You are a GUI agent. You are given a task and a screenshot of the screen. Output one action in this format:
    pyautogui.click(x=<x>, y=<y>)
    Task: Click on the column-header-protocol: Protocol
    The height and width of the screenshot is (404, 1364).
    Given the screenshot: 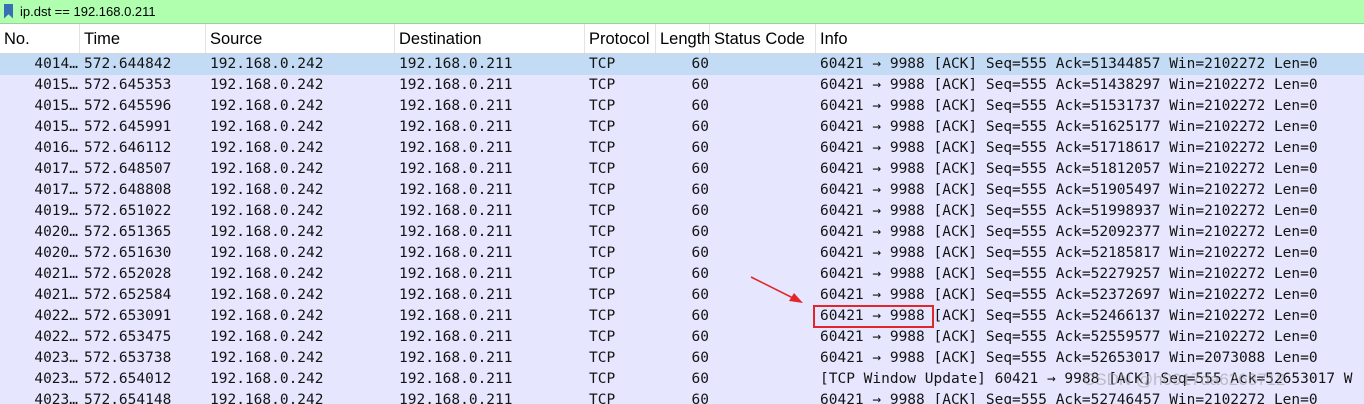 What is the action you would take?
    pyautogui.click(x=620, y=38)
    